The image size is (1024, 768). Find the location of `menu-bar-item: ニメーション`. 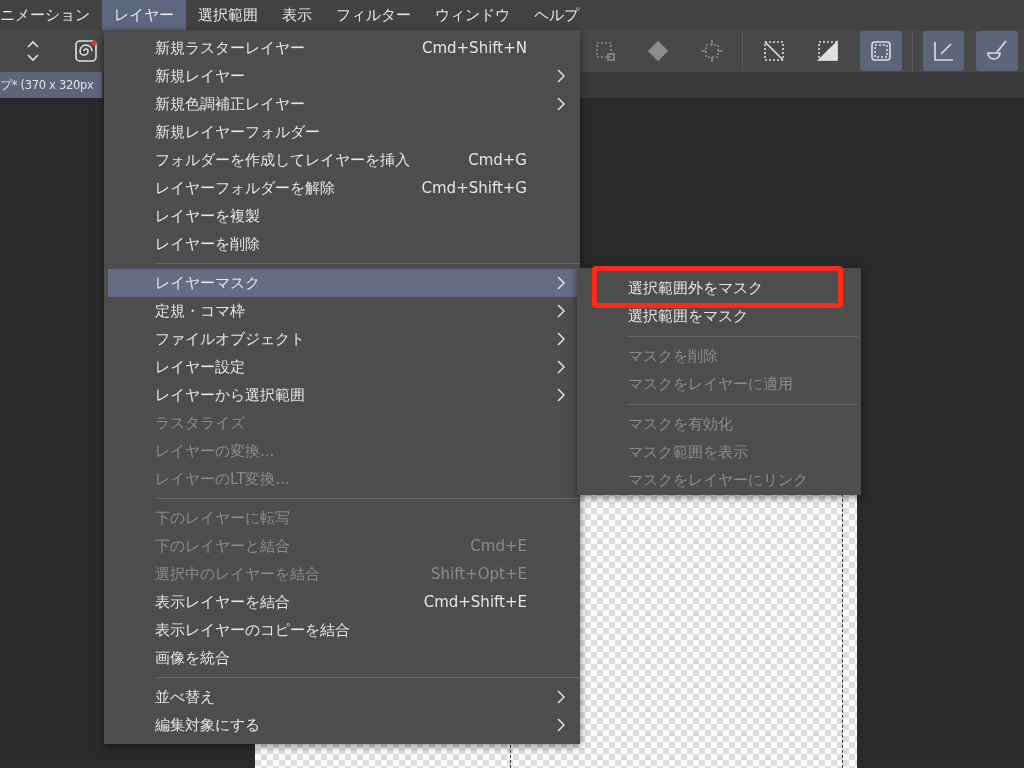

menu-bar-item: ニメーション is located at coordinates (51, 15).